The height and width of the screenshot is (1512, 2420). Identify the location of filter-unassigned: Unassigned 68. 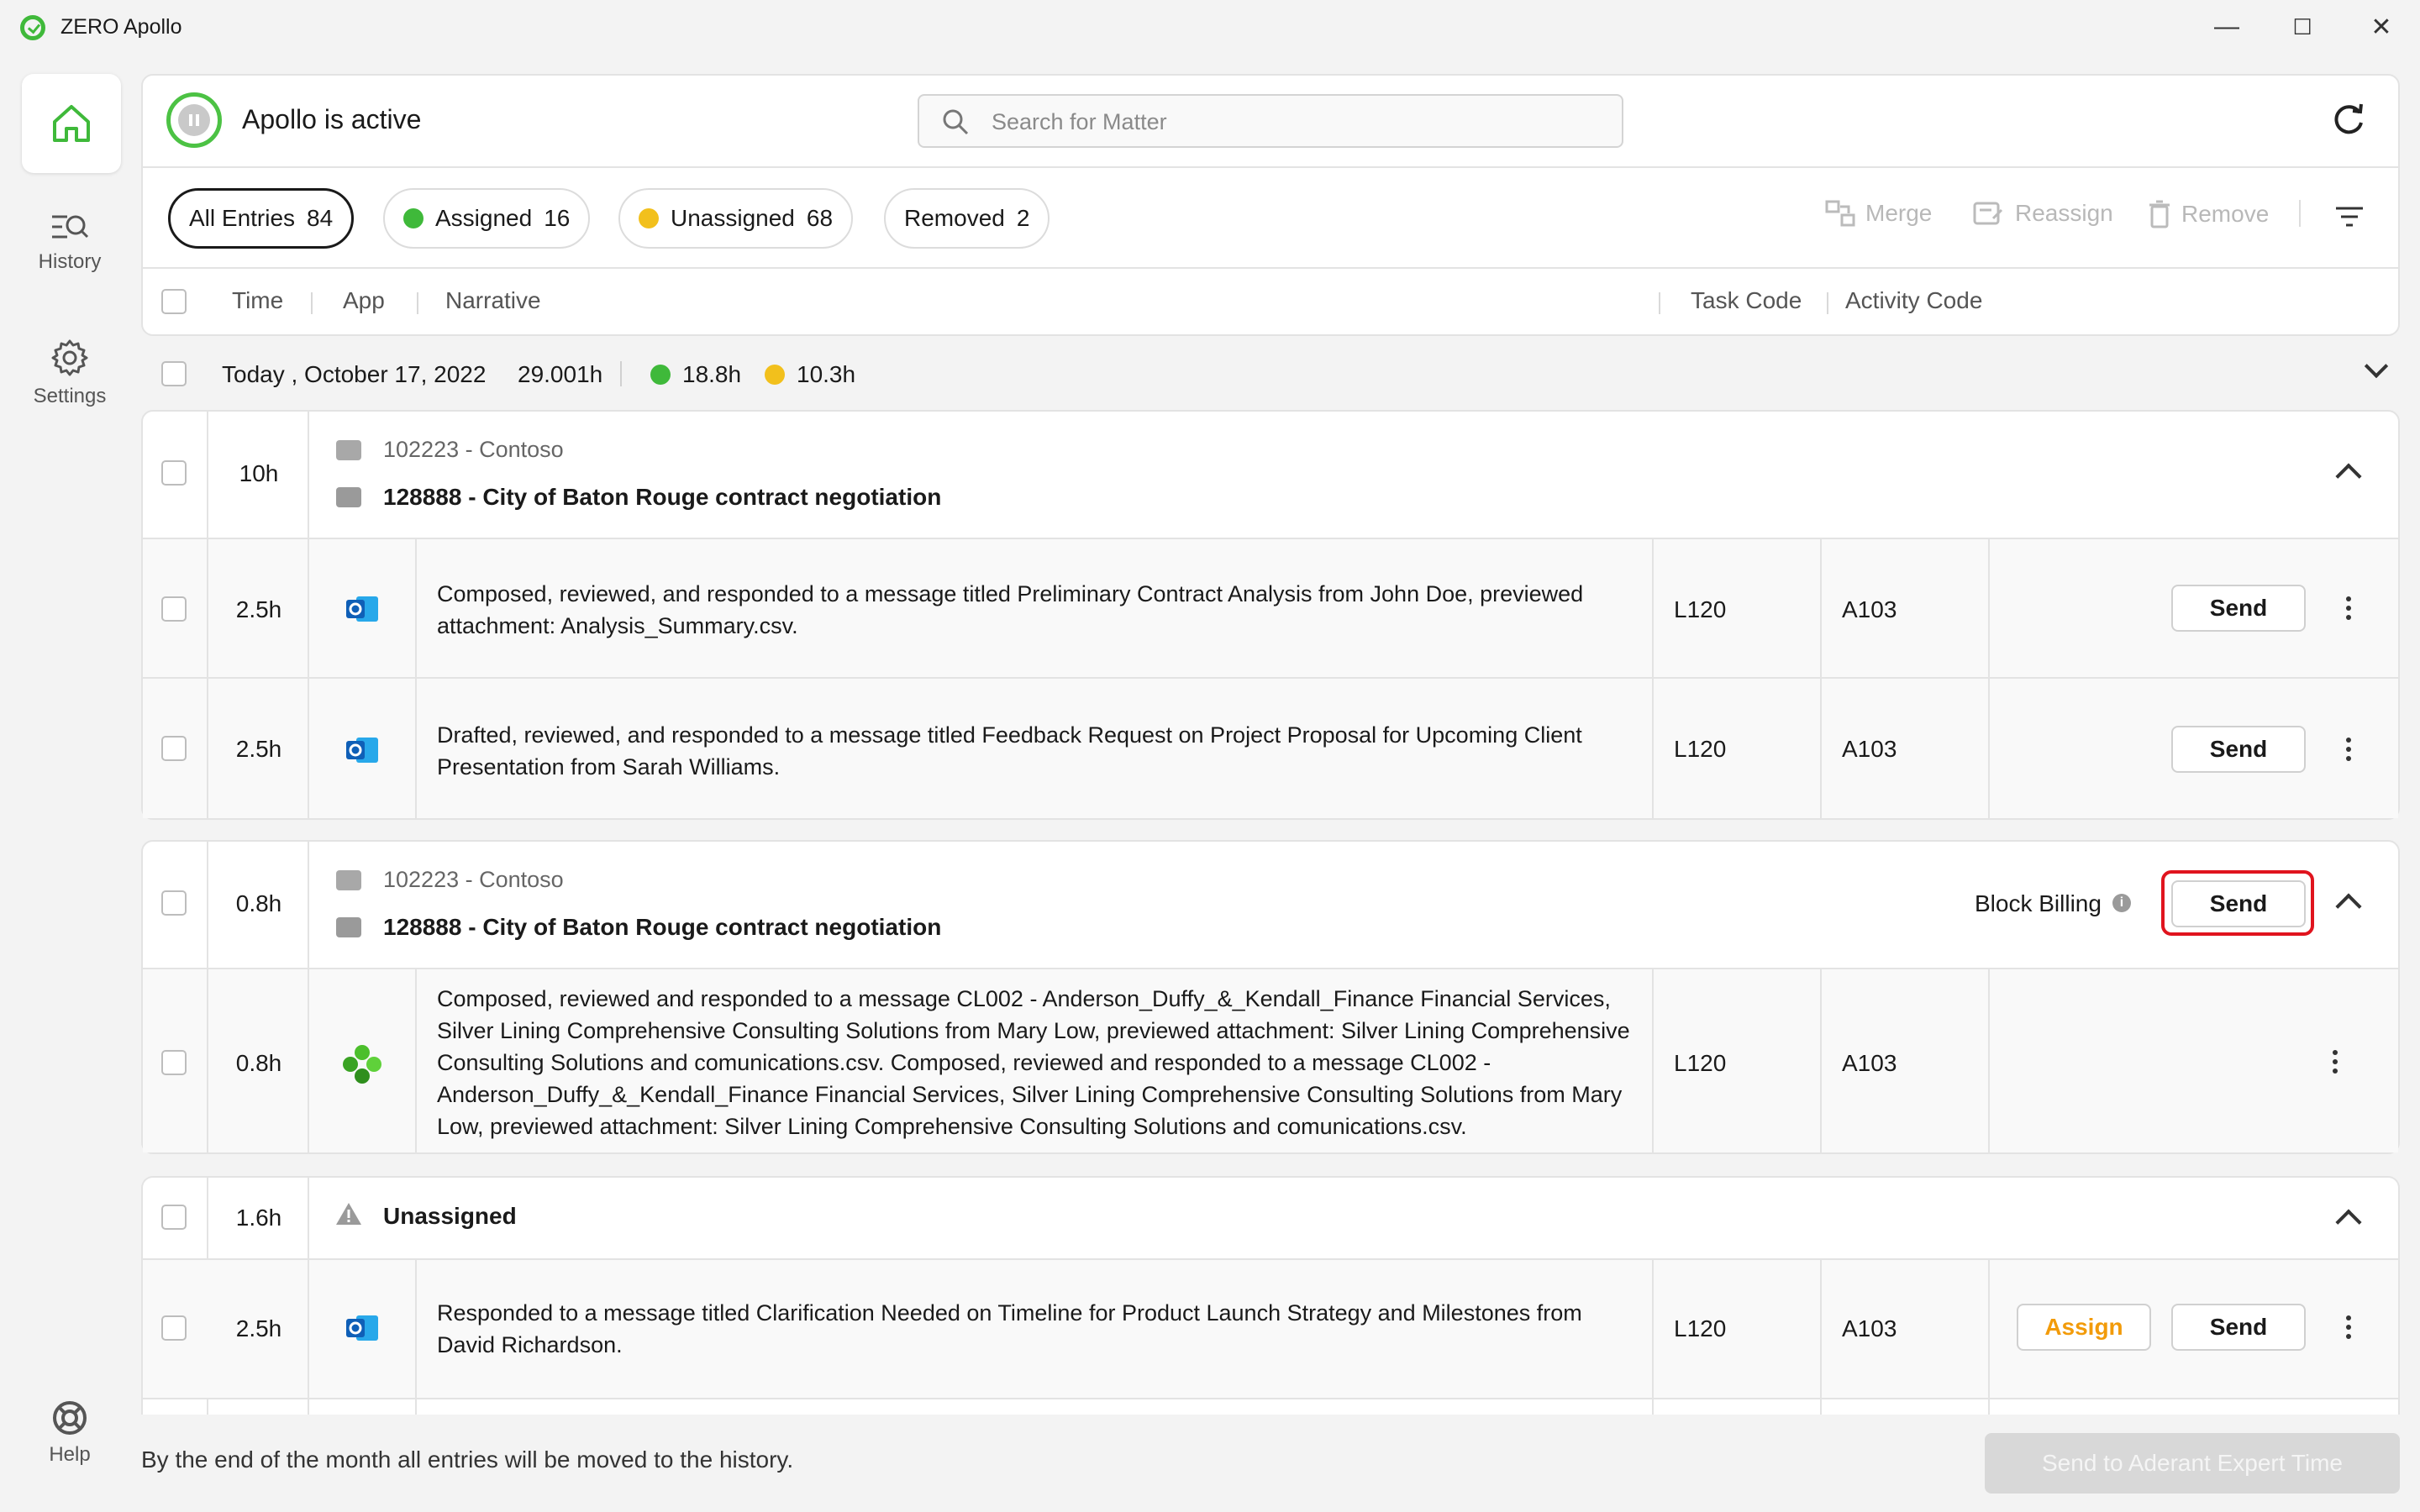
(736, 218).